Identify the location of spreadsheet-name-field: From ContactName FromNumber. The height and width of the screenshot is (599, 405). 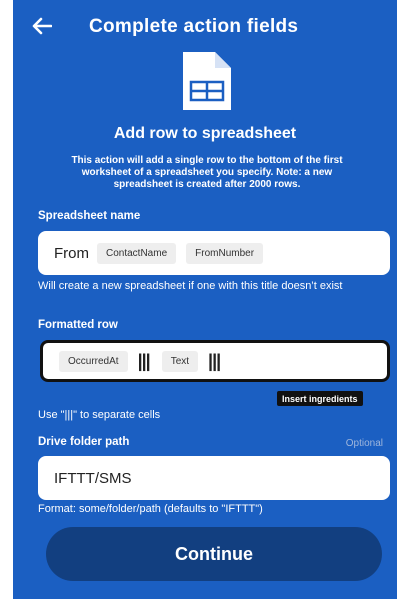
(214, 253).